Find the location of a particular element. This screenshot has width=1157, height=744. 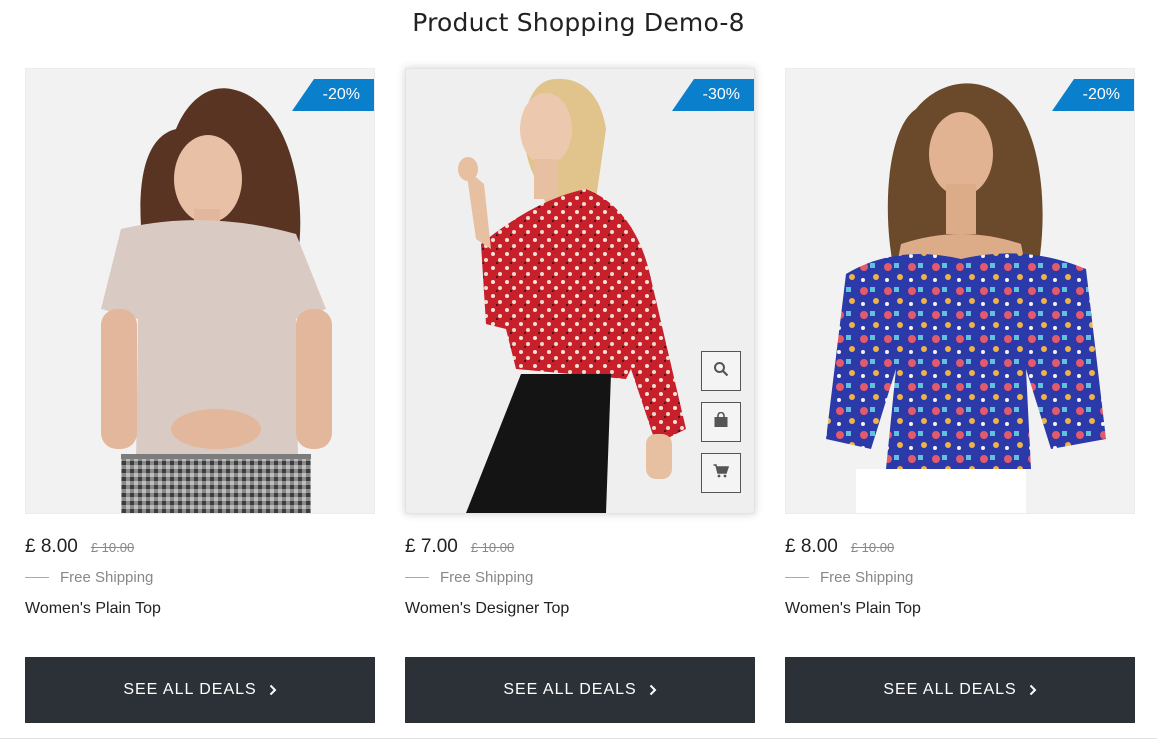

price-row: £ 7.00 £ 10.00 is located at coordinates (580, 548).